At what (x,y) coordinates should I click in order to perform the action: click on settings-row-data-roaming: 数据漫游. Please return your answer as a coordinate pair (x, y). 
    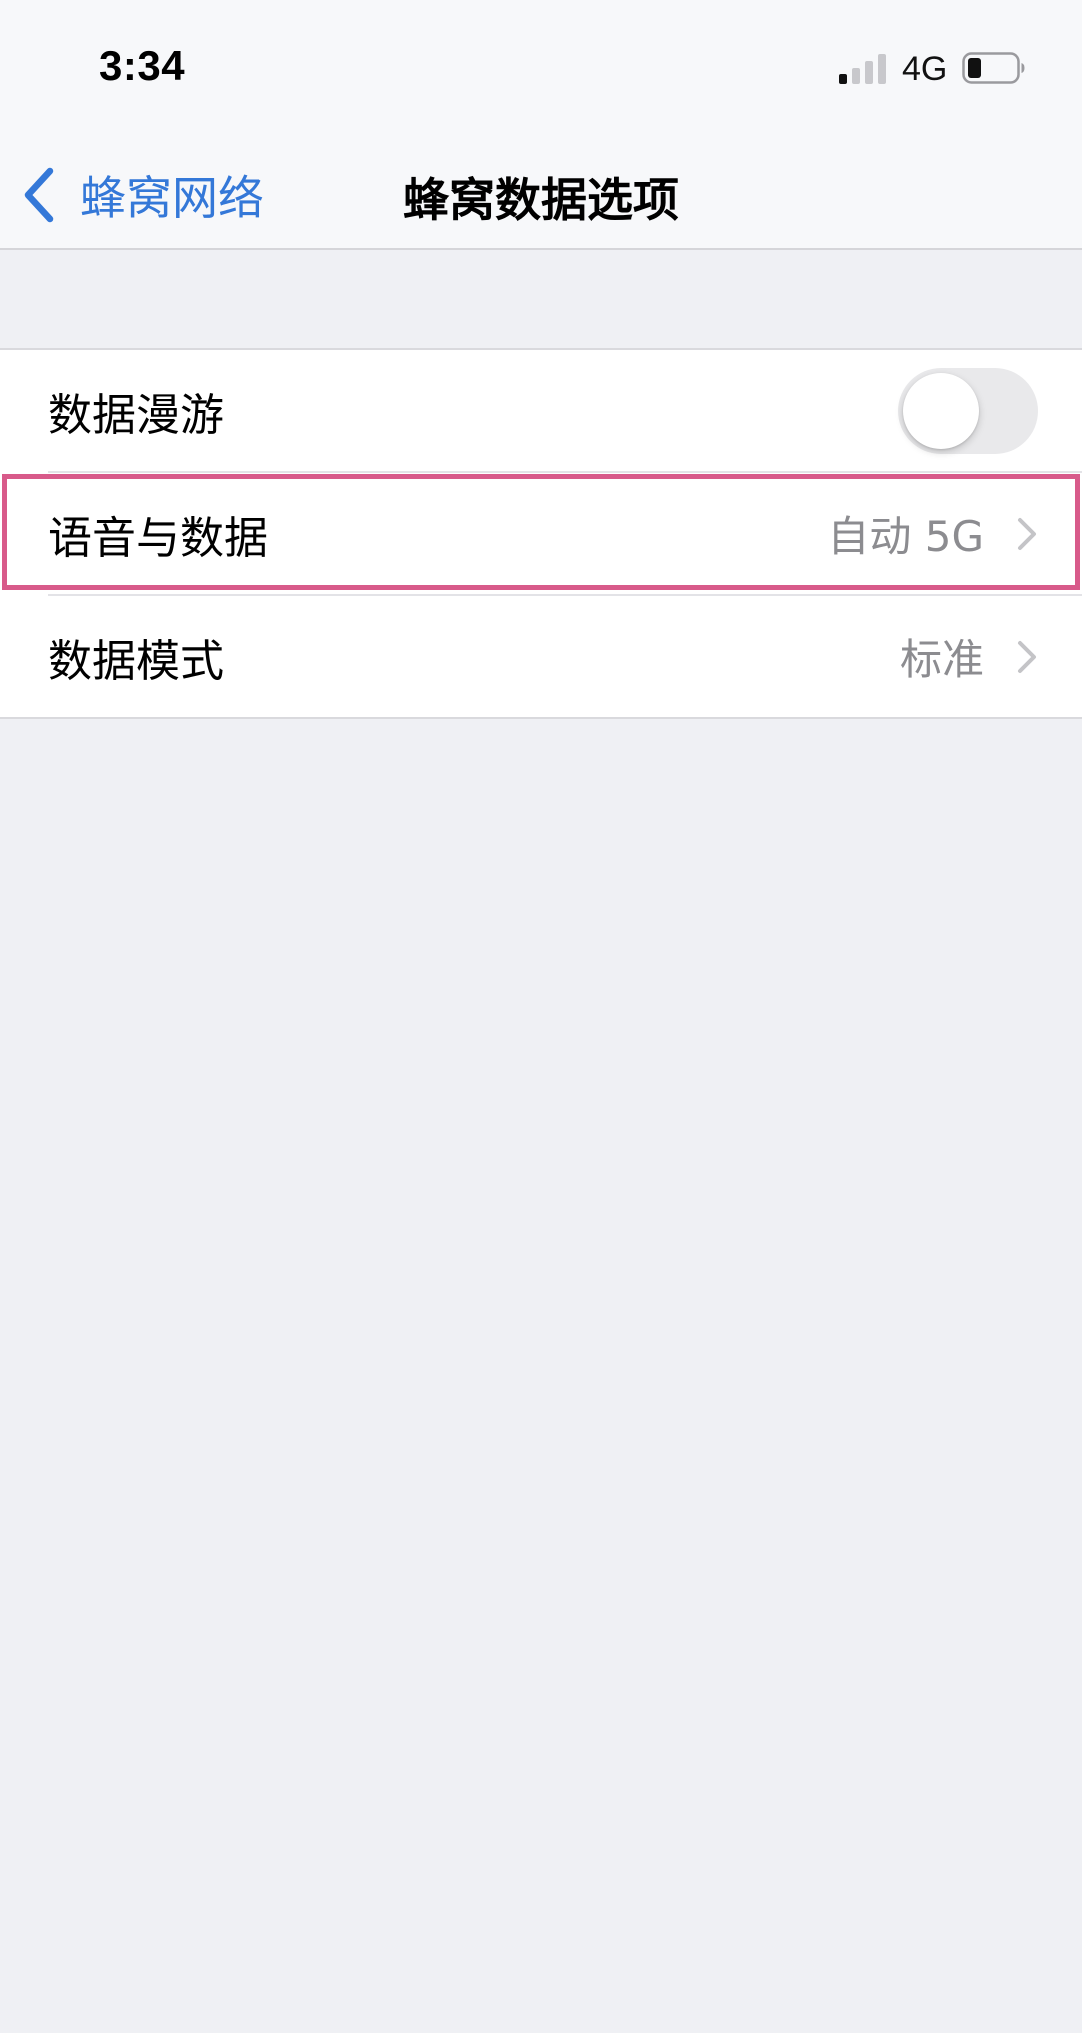
    Looking at the image, I should click on (541, 410).